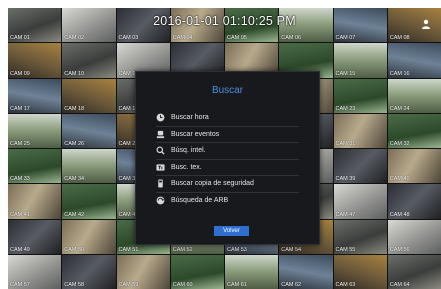 Image resolution: width=441 pixels, height=289 pixels. What do you see at coordinates (182, 249) in the screenshot?
I see `camera-label: CAM 52` at bounding box center [182, 249].